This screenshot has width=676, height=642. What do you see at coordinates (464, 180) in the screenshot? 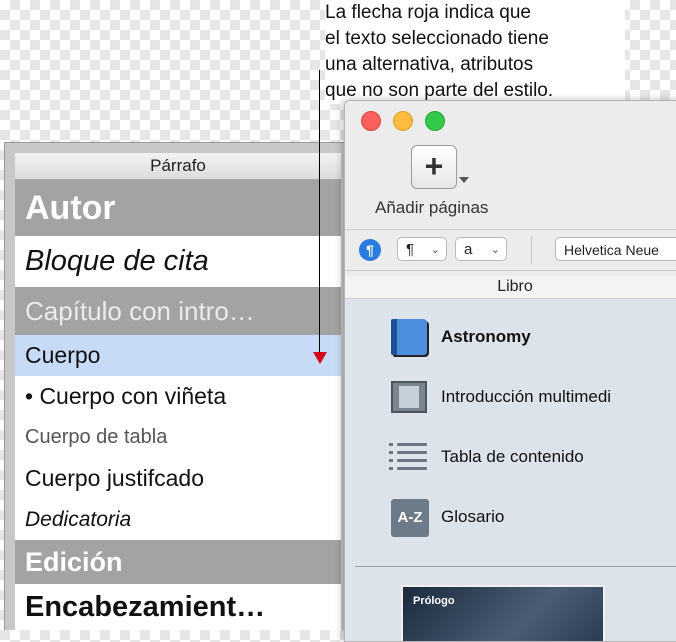
I see `chevron-down-icon` at bounding box center [464, 180].